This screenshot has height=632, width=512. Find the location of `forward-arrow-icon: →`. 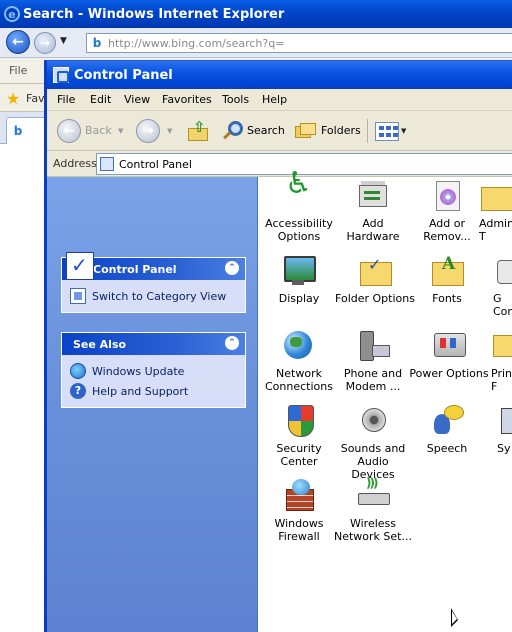

forward-arrow-icon: → is located at coordinates (148, 131).